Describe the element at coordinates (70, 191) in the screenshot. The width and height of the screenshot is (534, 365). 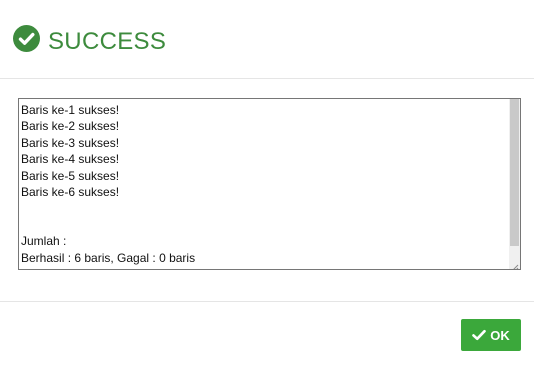
I see `log-line: Baris ke-6 sukses!` at that location.